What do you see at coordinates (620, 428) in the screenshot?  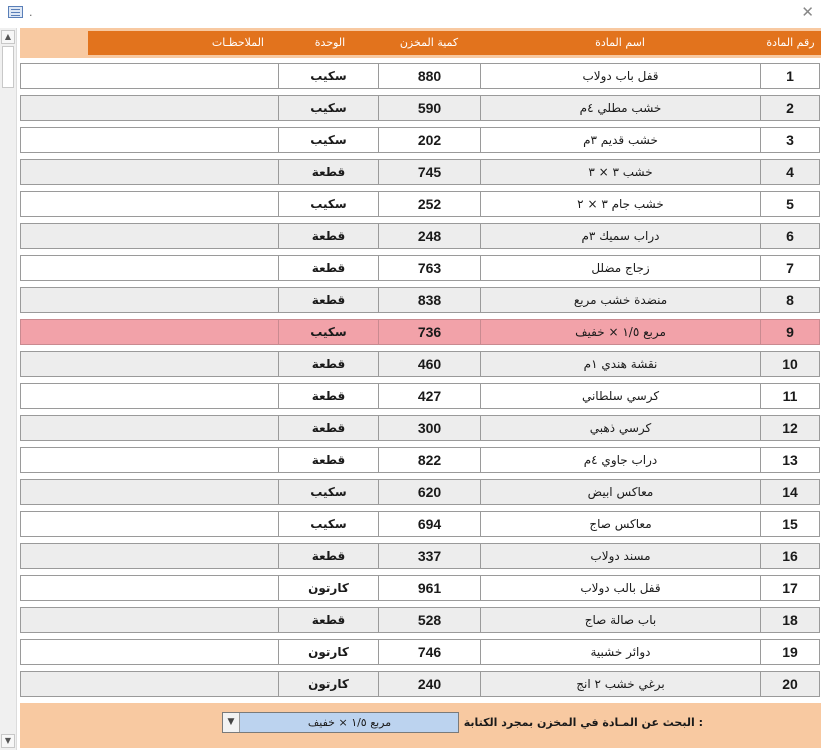 I see `cell-item-name: كرسي ذهبي` at bounding box center [620, 428].